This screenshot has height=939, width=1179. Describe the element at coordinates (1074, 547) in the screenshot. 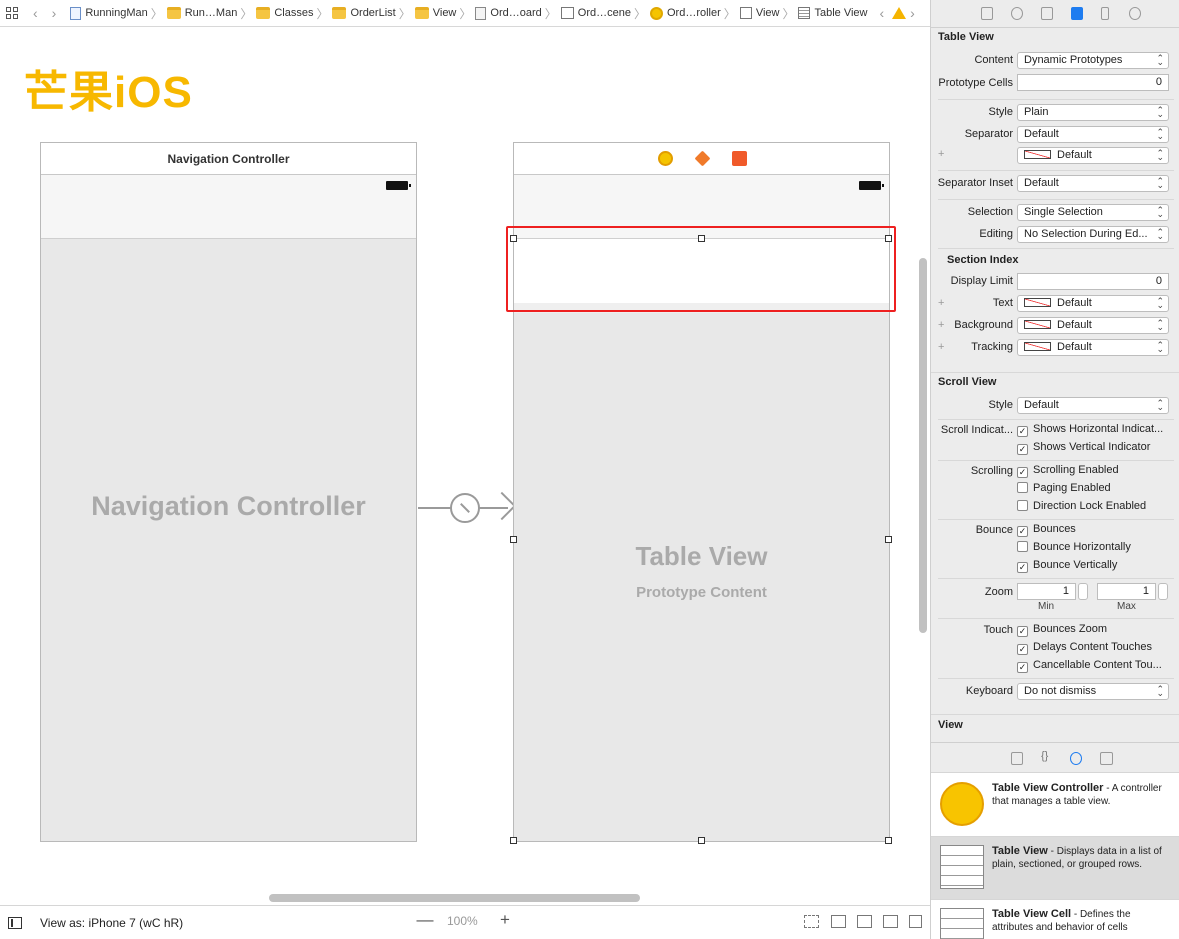

I see `bounce-horizontally-checkbox: Bounce Horizontally` at that location.